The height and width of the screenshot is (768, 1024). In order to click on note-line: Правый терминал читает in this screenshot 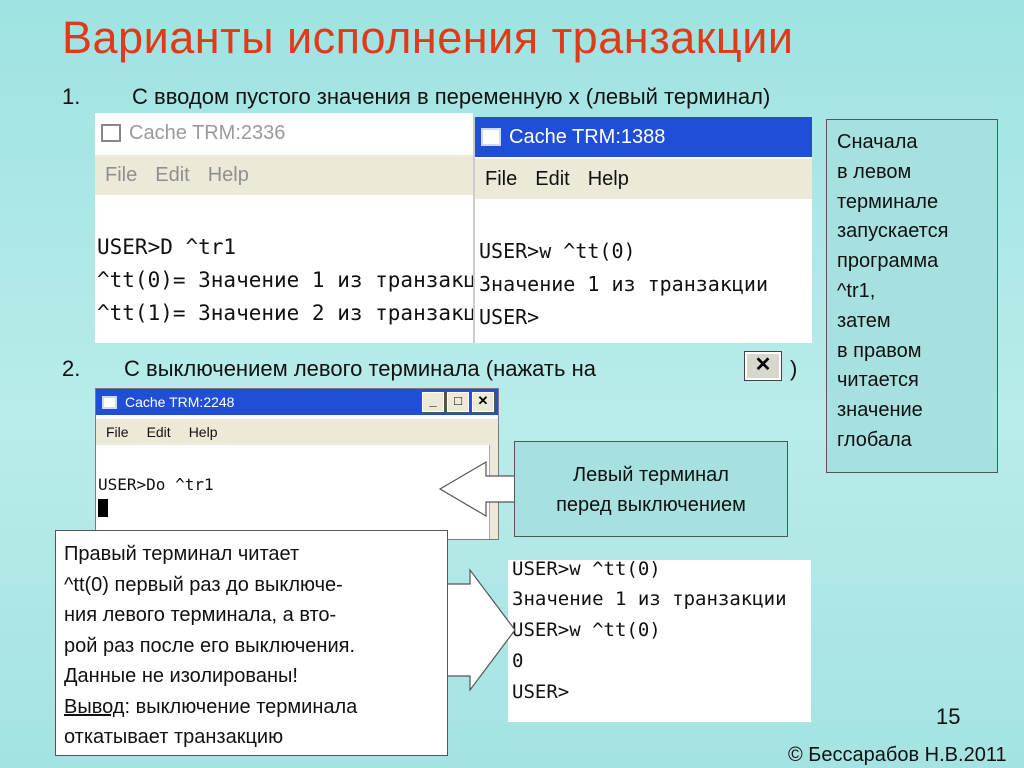, I will do `click(182, 554)`.